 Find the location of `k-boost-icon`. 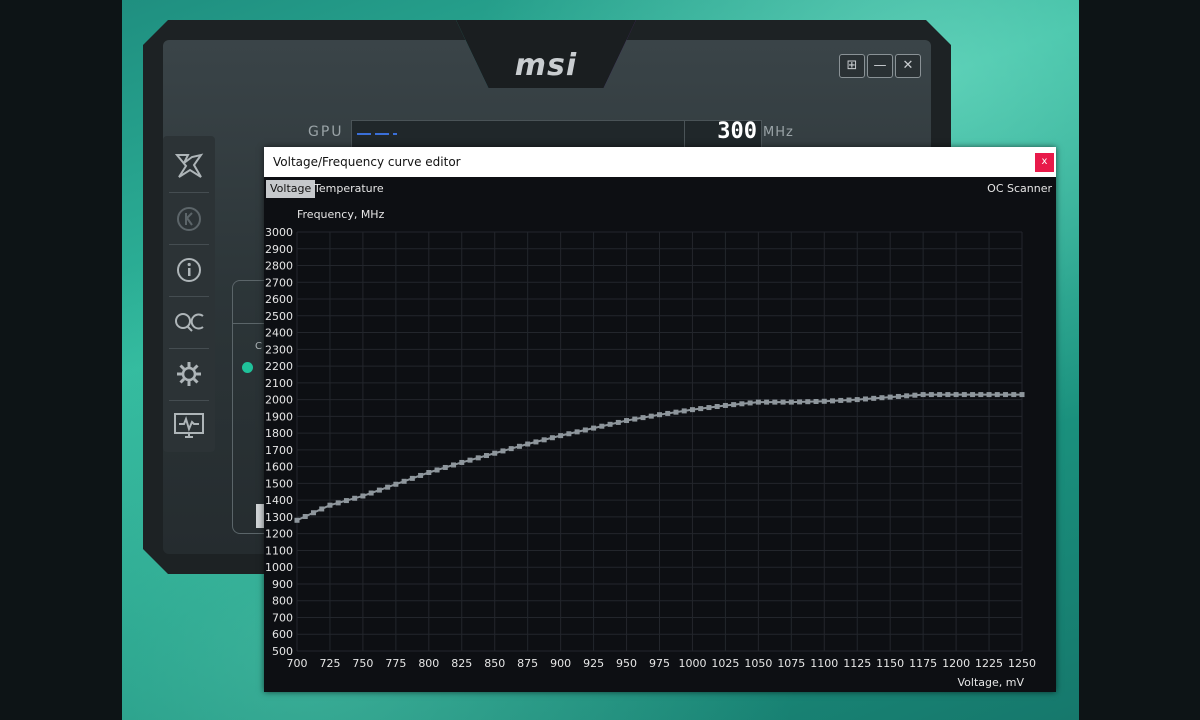

k-boost-icon is located at coordinates (189, 219).